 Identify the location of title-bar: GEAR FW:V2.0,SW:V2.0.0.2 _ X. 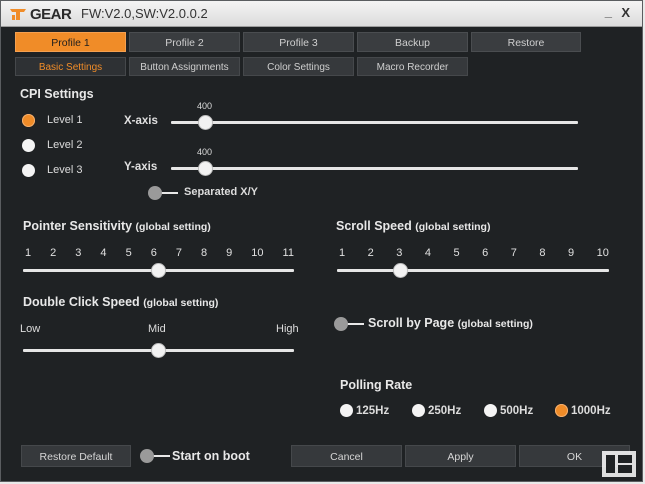
(321, 14).